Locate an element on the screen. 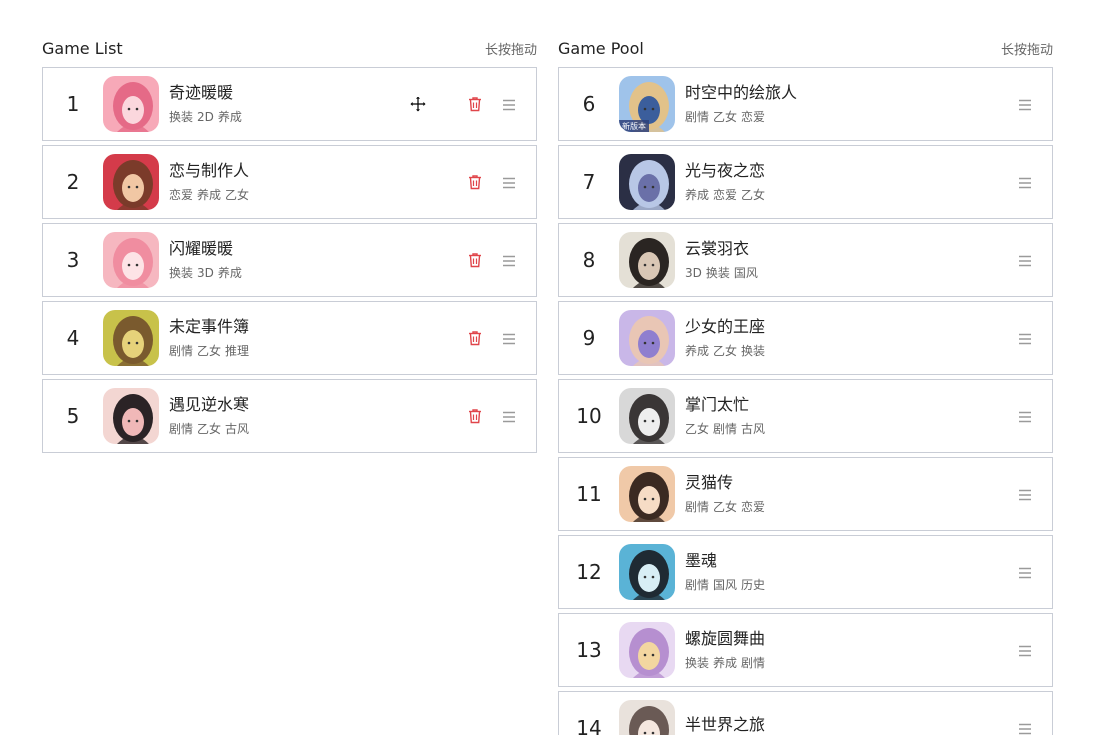  game-rank-number: 10 is located at coordinates (589, 416).